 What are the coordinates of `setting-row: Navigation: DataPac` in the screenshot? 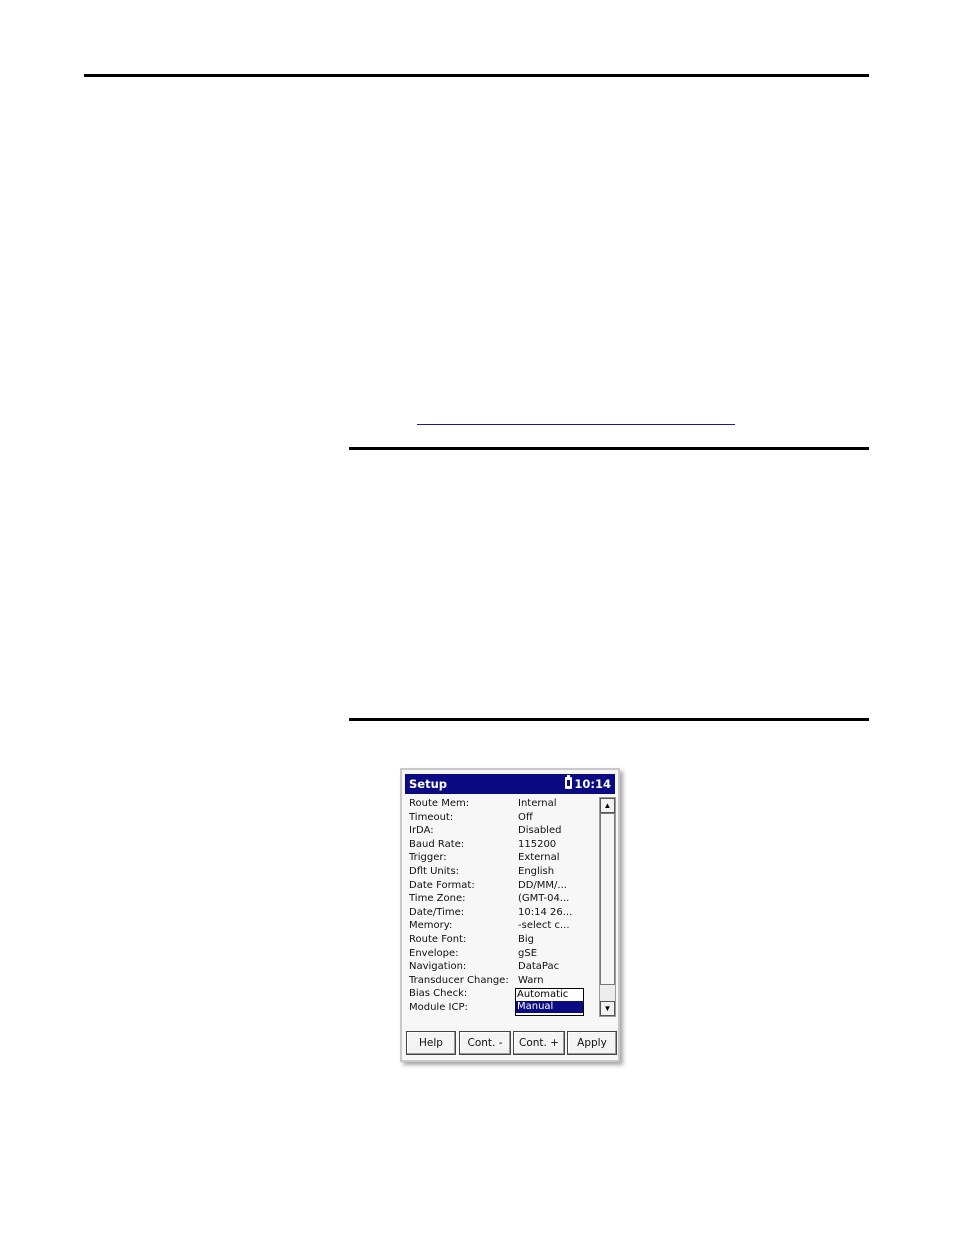 It's located at (503, 967).